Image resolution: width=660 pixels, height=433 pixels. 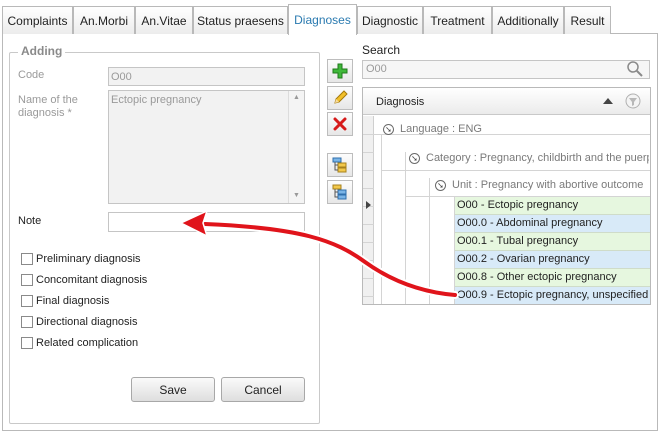 What do you see at coordinates (381, 50) in the screenshot?
I see `search-label: Search` at bounding box center [381, 50].